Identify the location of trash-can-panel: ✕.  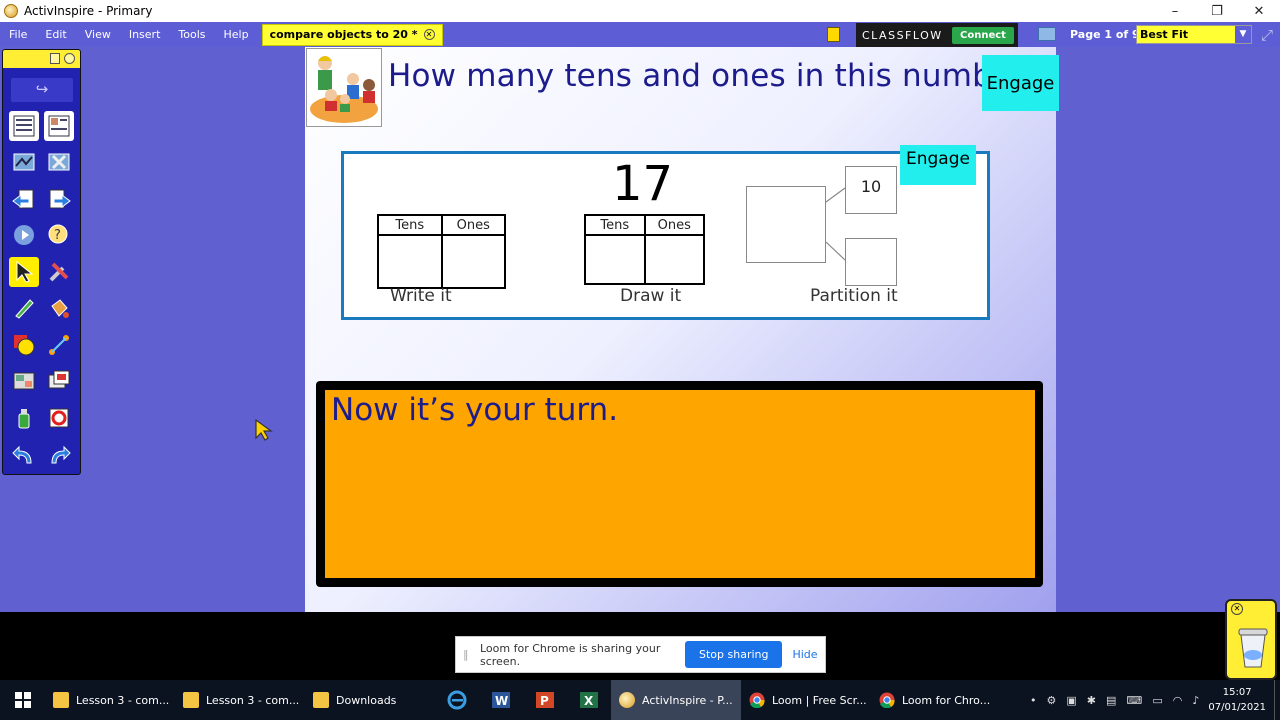
(1251, 639).